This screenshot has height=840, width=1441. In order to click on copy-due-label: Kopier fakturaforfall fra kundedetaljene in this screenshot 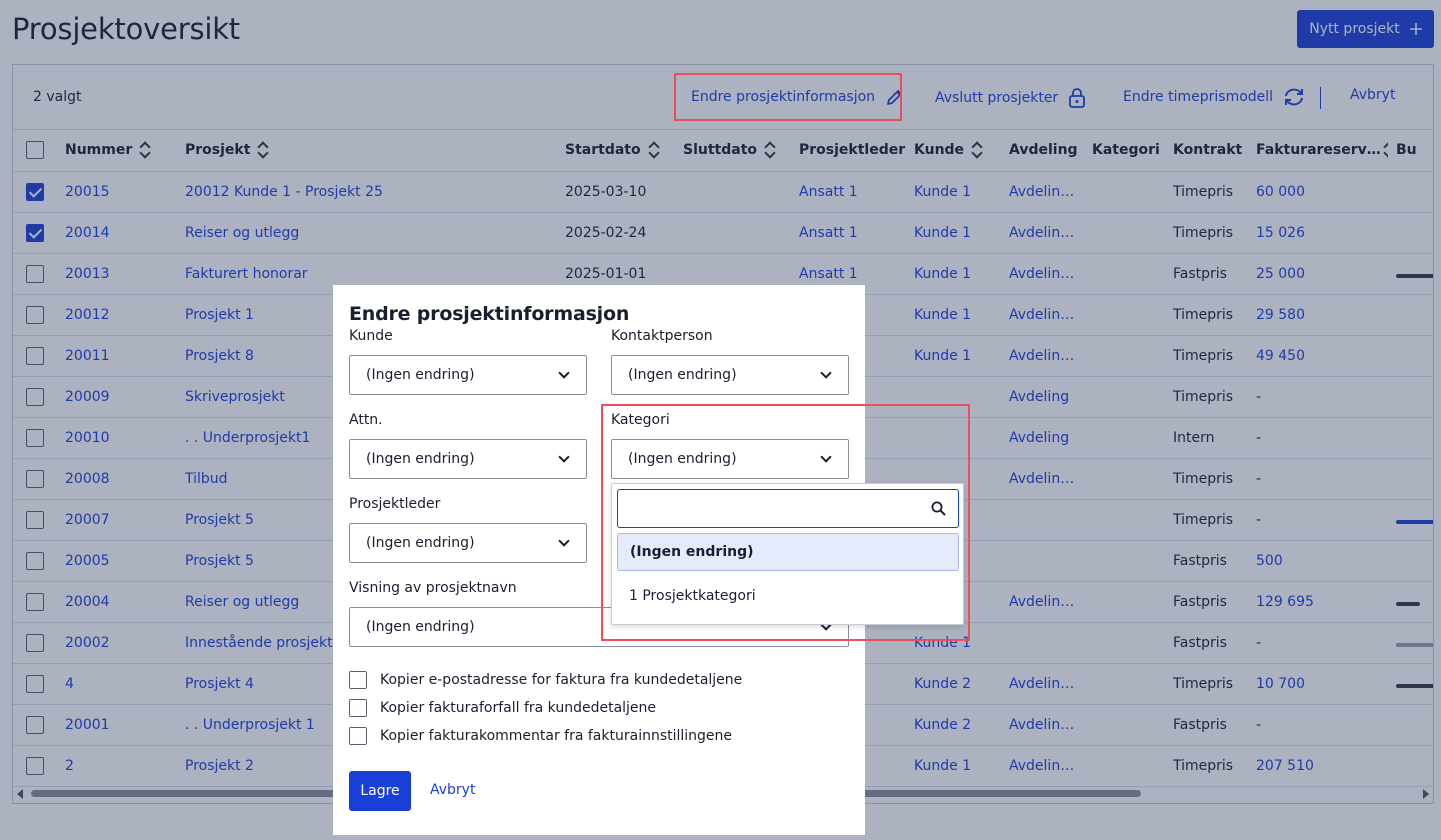, I will do `click(518, 708)`.